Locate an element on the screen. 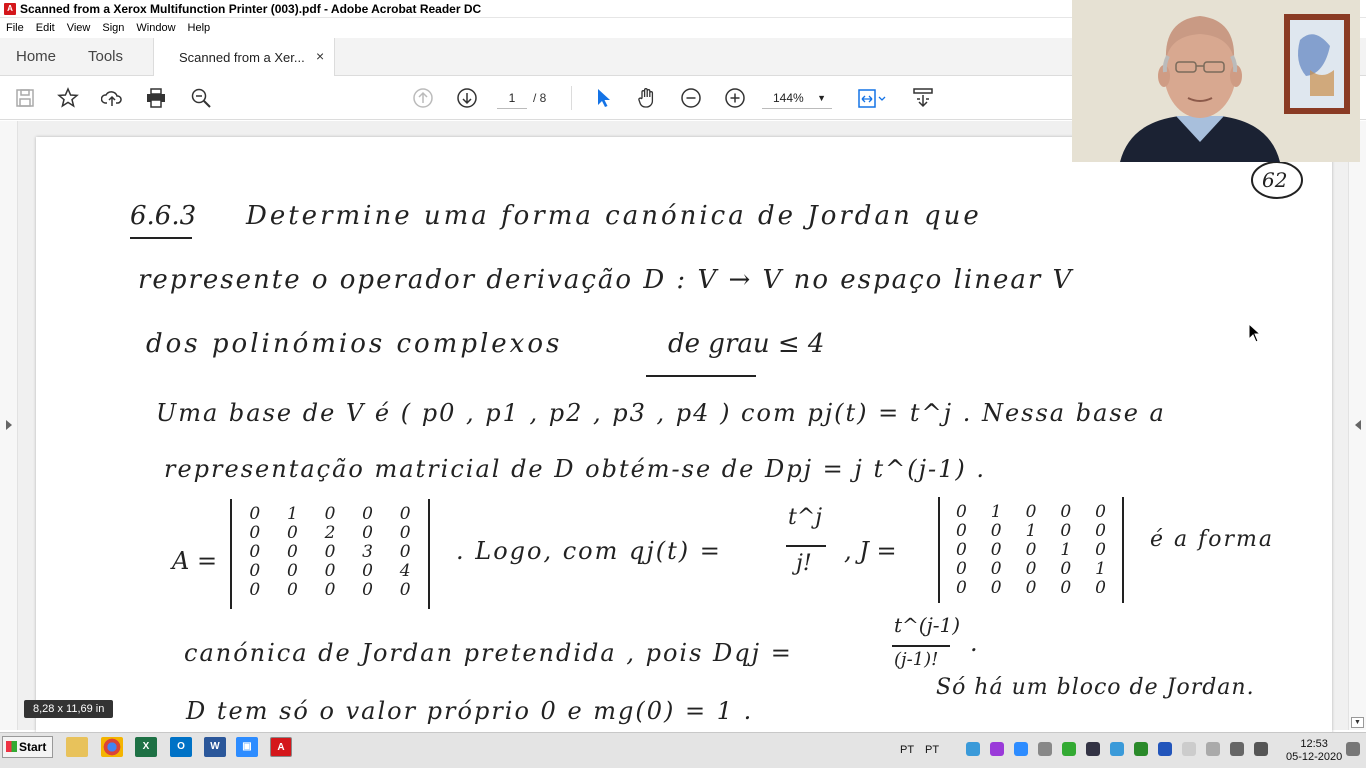 The width and height of the screenshot is (1366, 768). outlook-icon: O is located at coordinates (181, 747).